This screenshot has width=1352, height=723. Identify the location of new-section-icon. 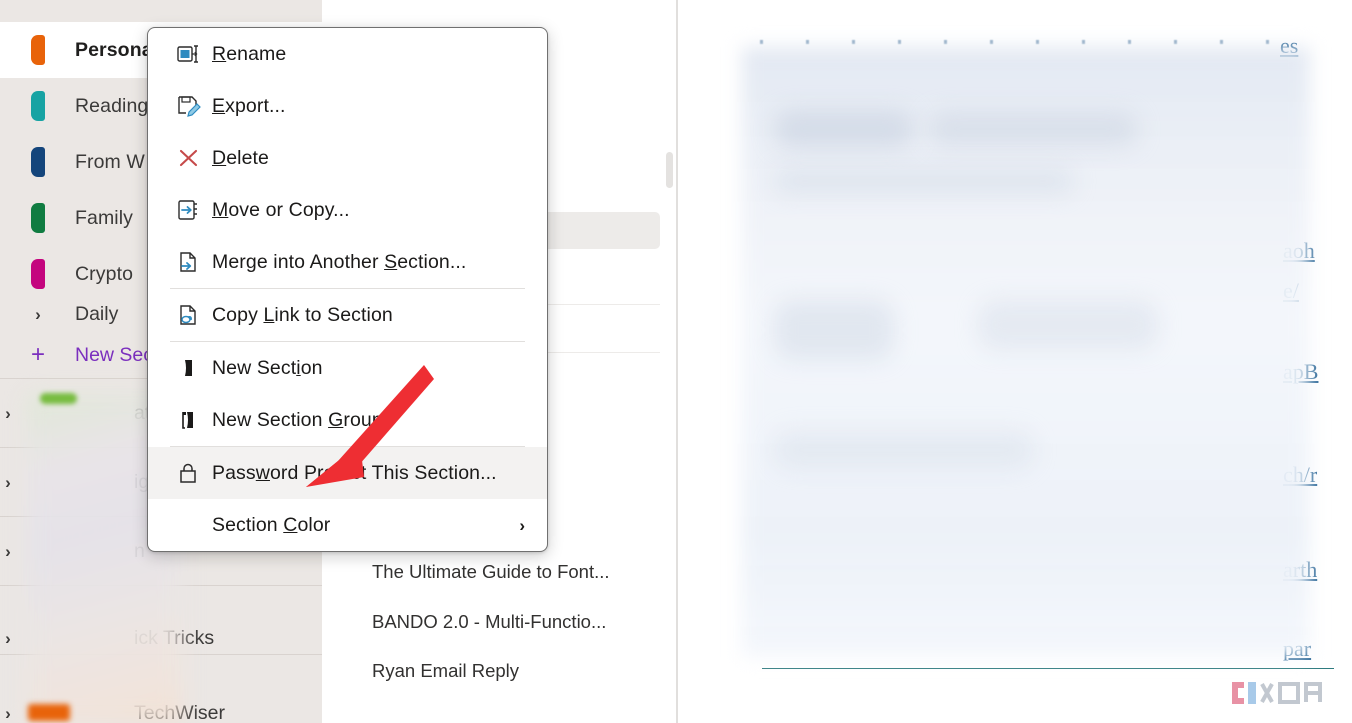
(189, 368).